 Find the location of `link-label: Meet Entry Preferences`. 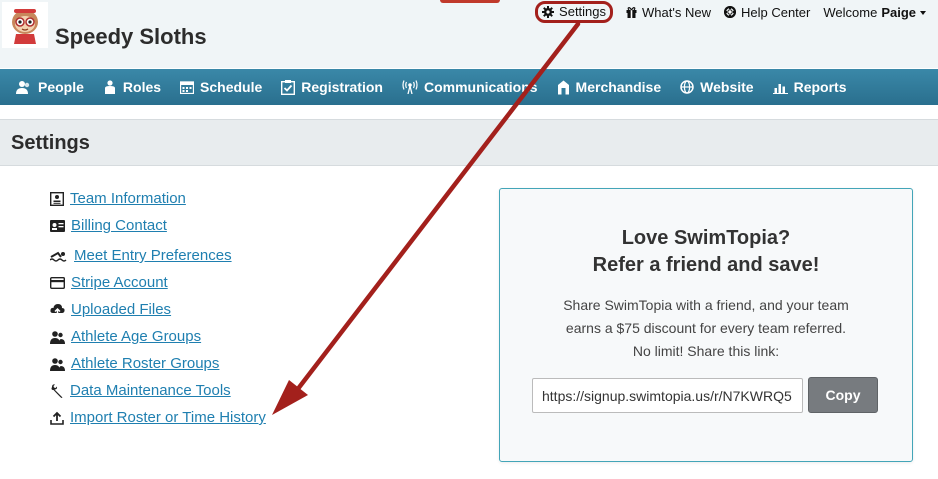

link-label: Meet Entry Preferences is located at coordinates (153, 255).